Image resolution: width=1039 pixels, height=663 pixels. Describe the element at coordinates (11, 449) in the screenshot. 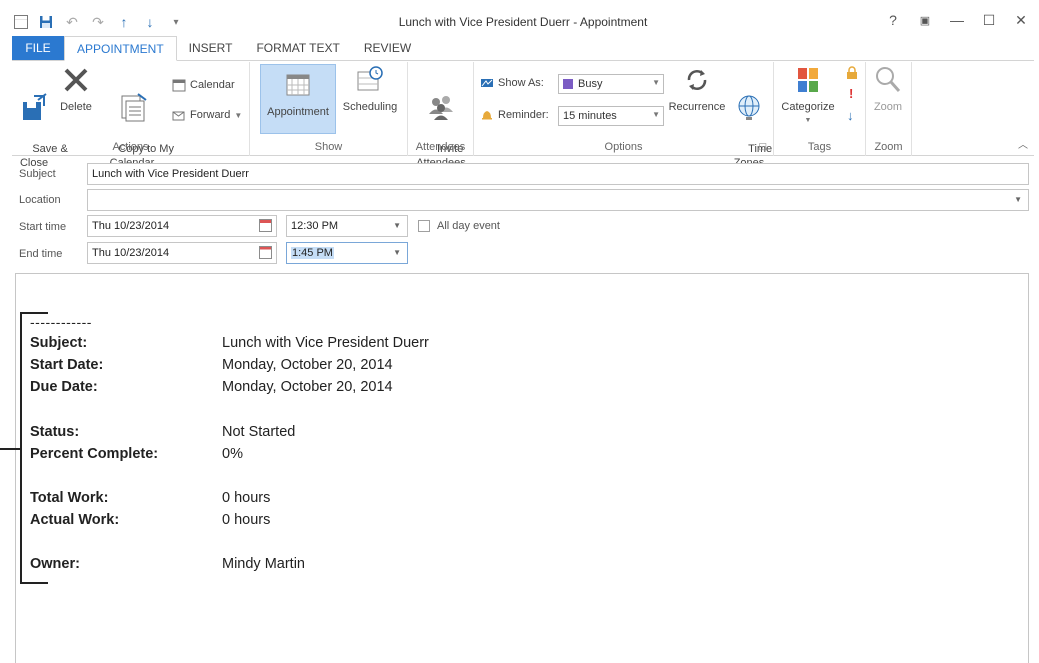

I see `callout-pointer` at that location.